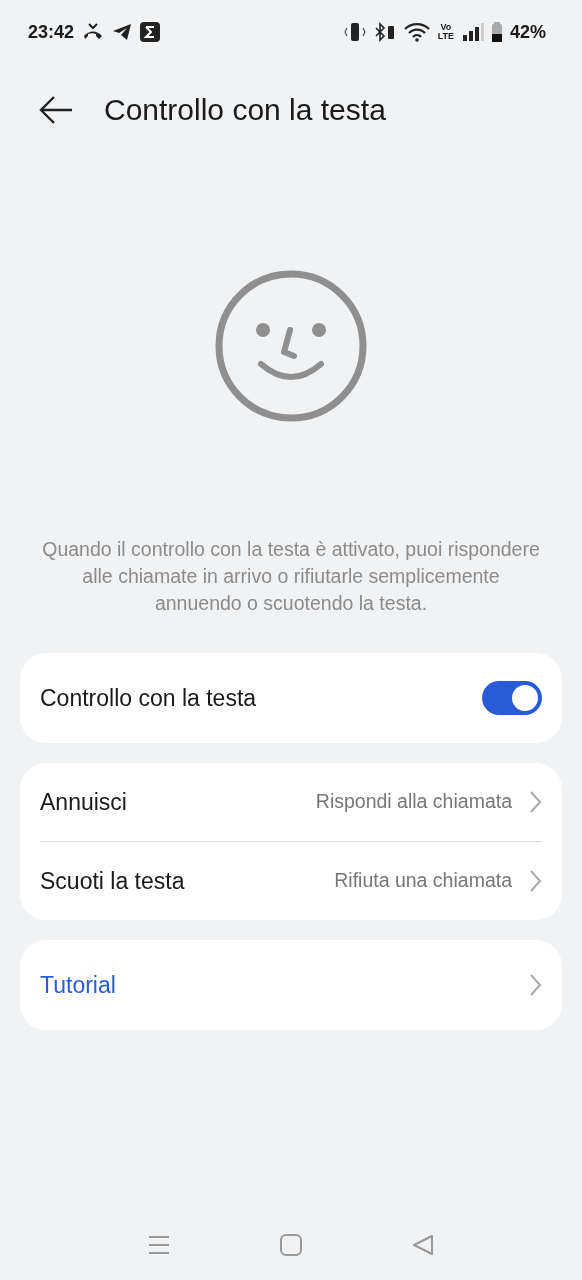 The height and width of the screenshot is (1280, 582). Describe the element at coordinates (416, 32) in the screenshot. I see `wifi-icon` at that location.